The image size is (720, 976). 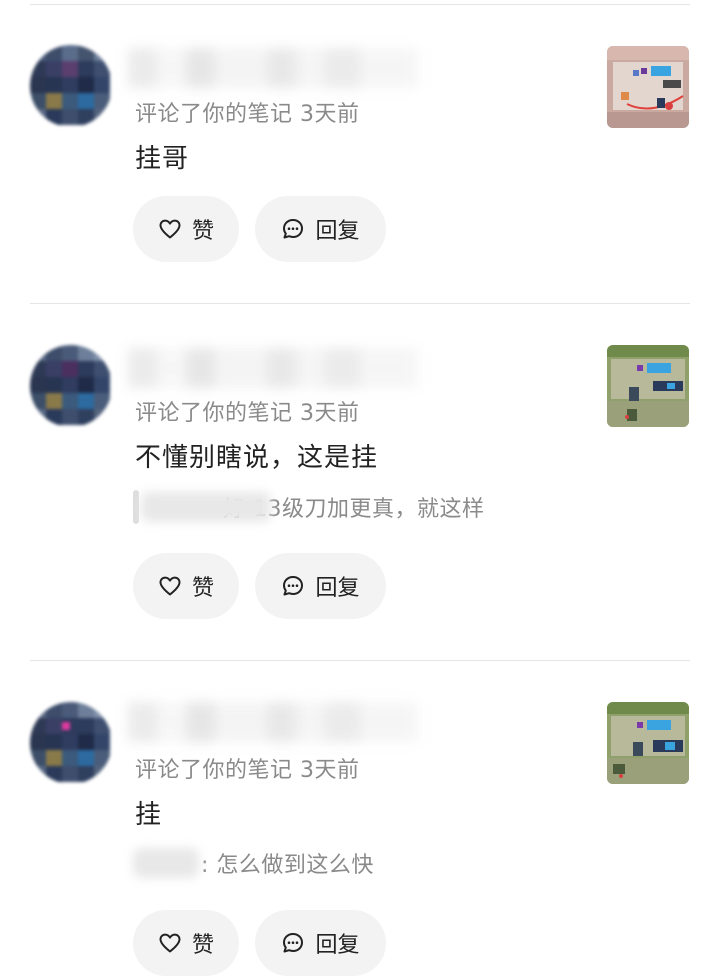 I want to click on quoted-comment: 好 13级刀加更真，就这样, so click(x=309, y=507).